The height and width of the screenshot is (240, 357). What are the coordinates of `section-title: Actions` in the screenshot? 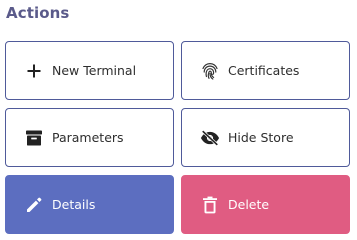 It's located at (38, 13).